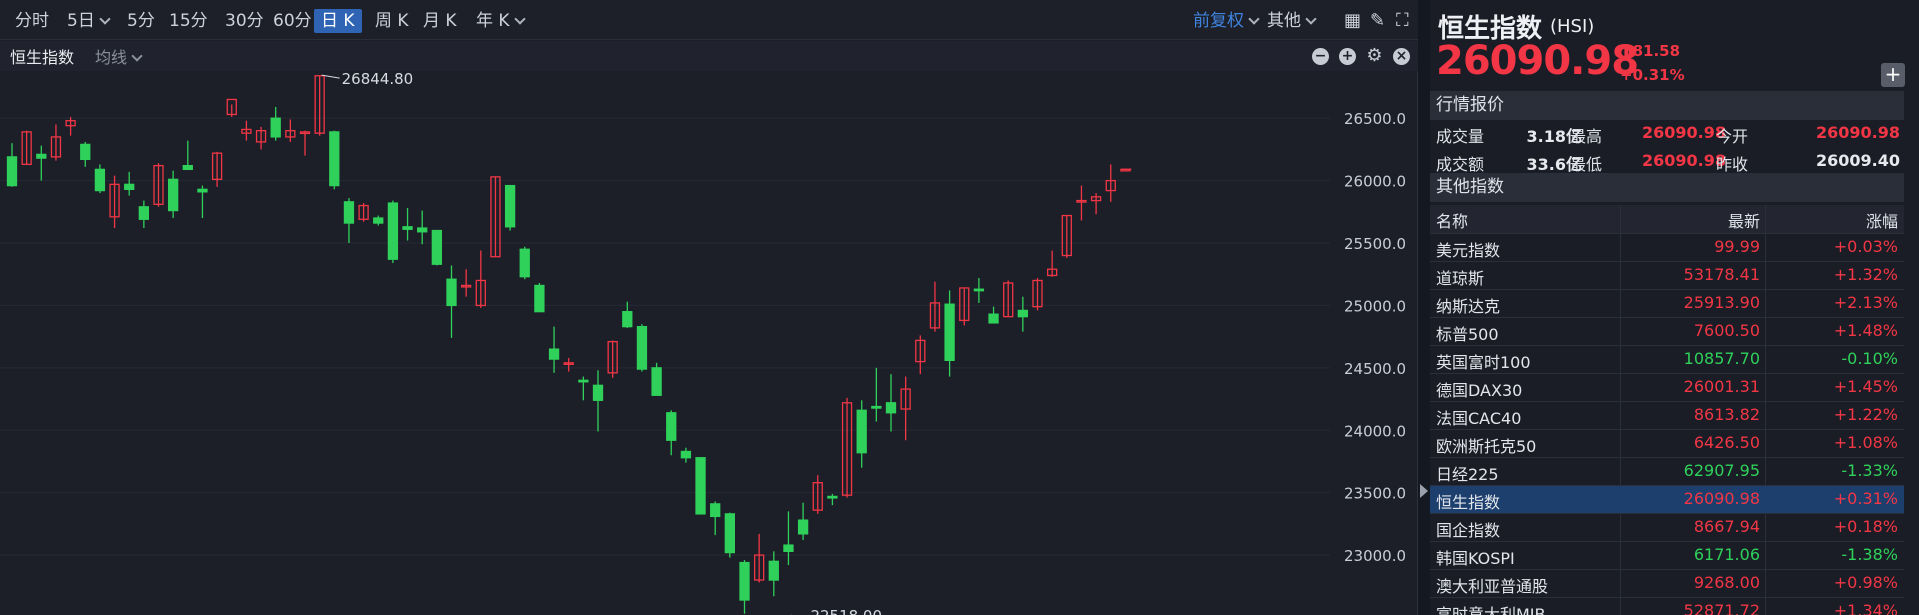 The image size is (1919, 615). Describe the element at coordinates (32, 21) in the screenshot. I see `timeframe-button-0: 分时` at that location.